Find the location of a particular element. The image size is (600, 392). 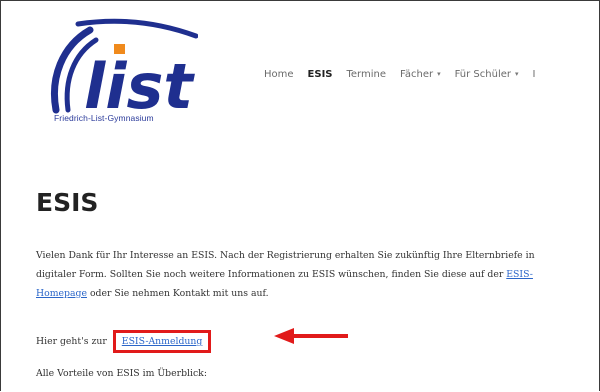

registration-line: Hier geht's zur ESIS-Anmeldung is located at coordinates (124, 341).